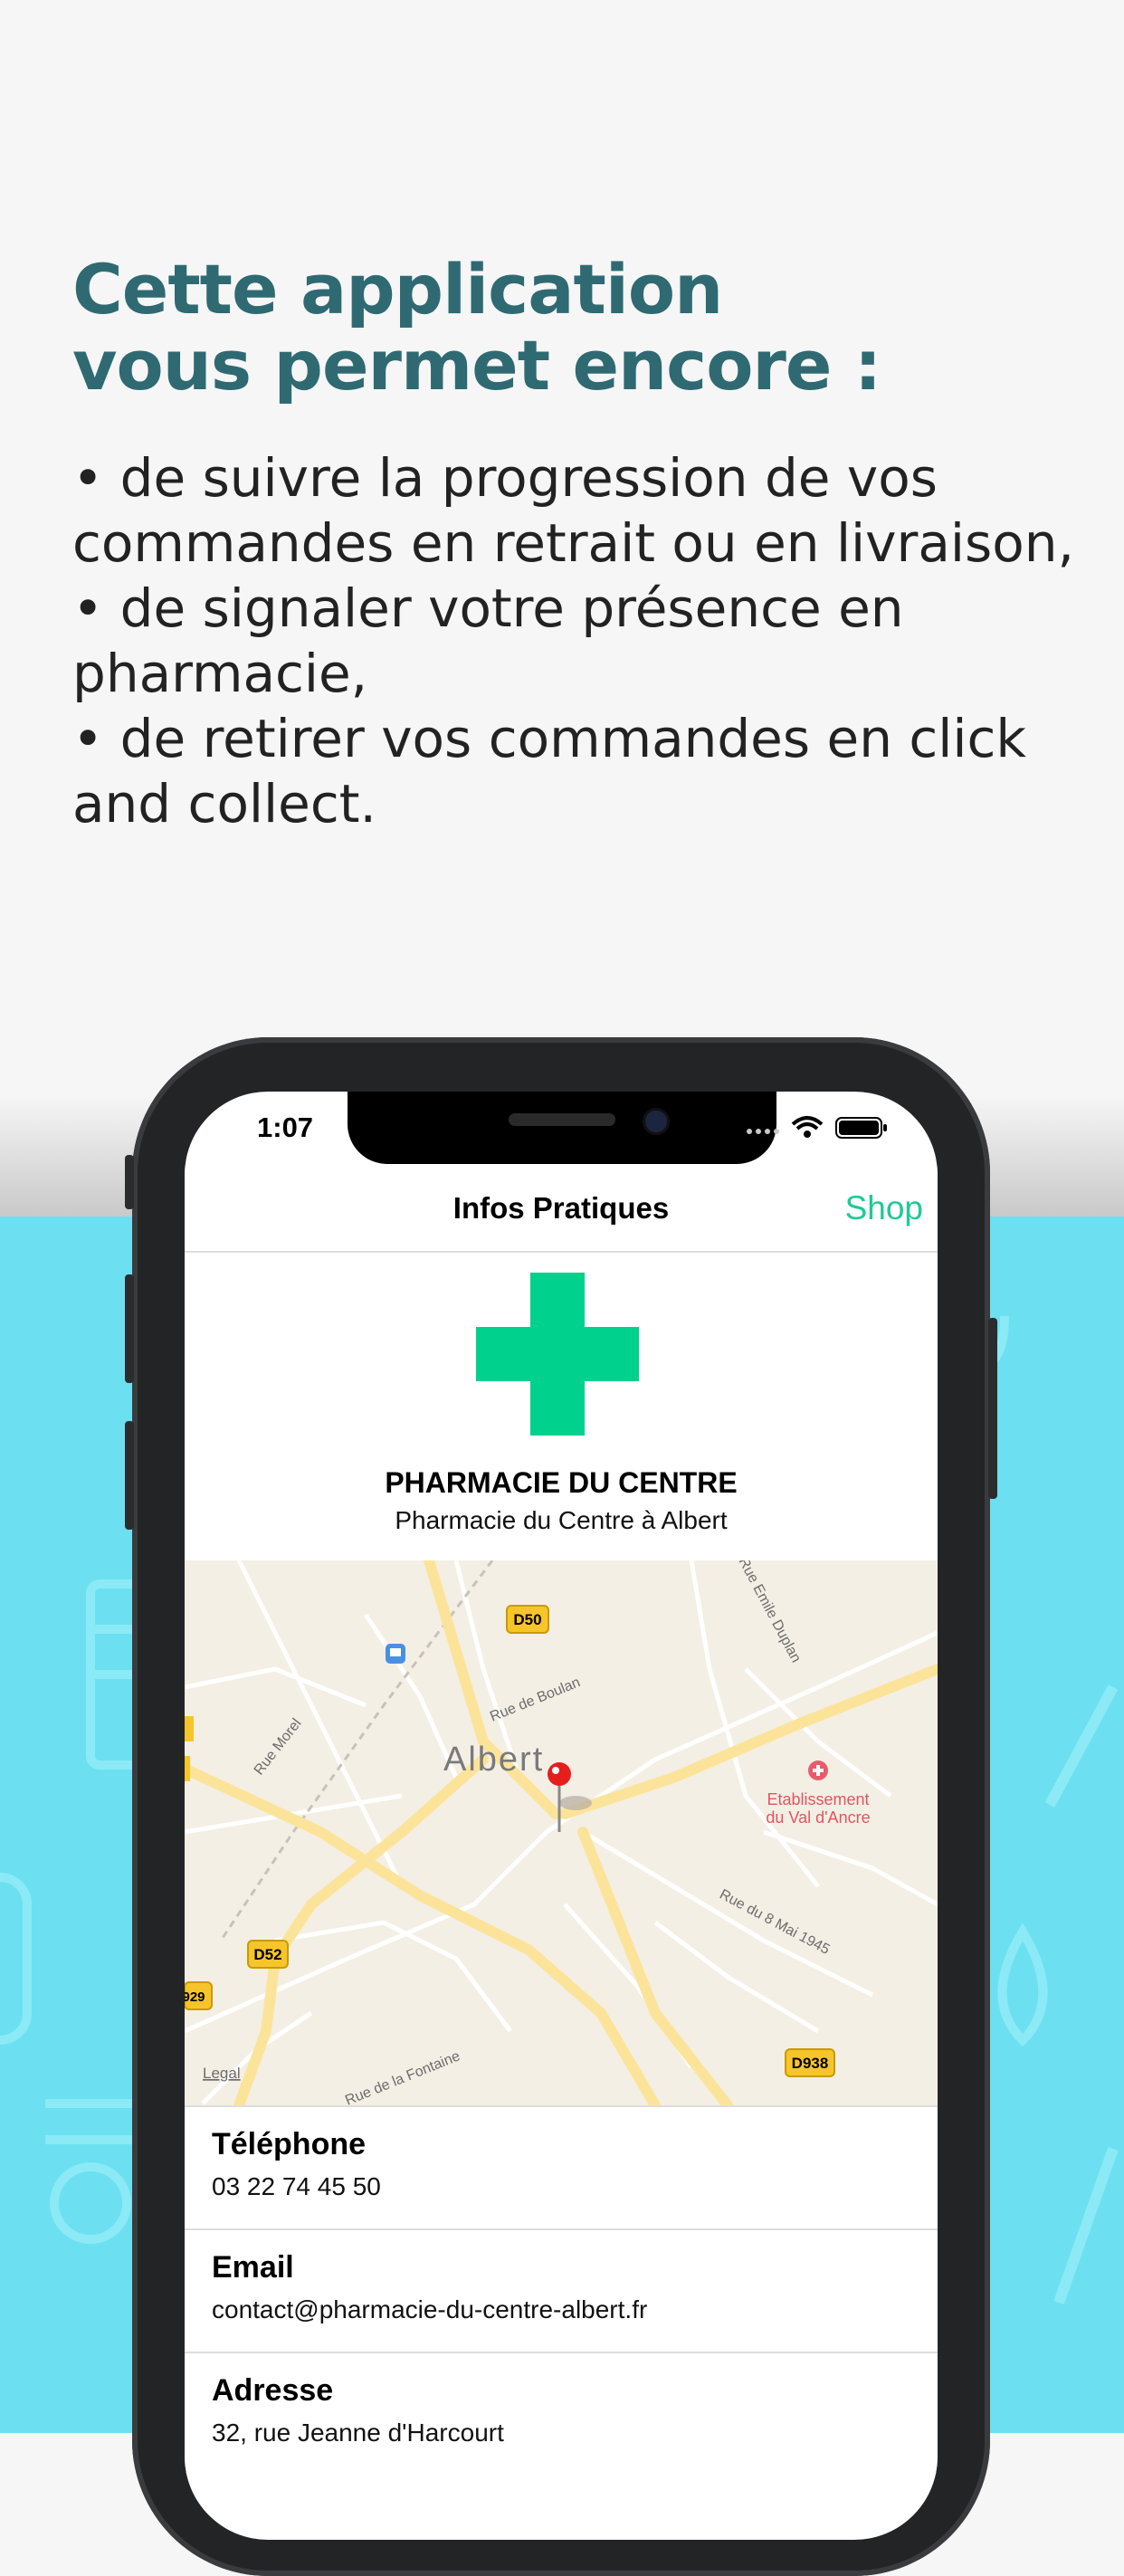 Image resolution: width=1124 pixels, height=2576 pixels. Describe the element at coordinates (130, 1182) in the screenshot. I see `mute-switch` at that location.